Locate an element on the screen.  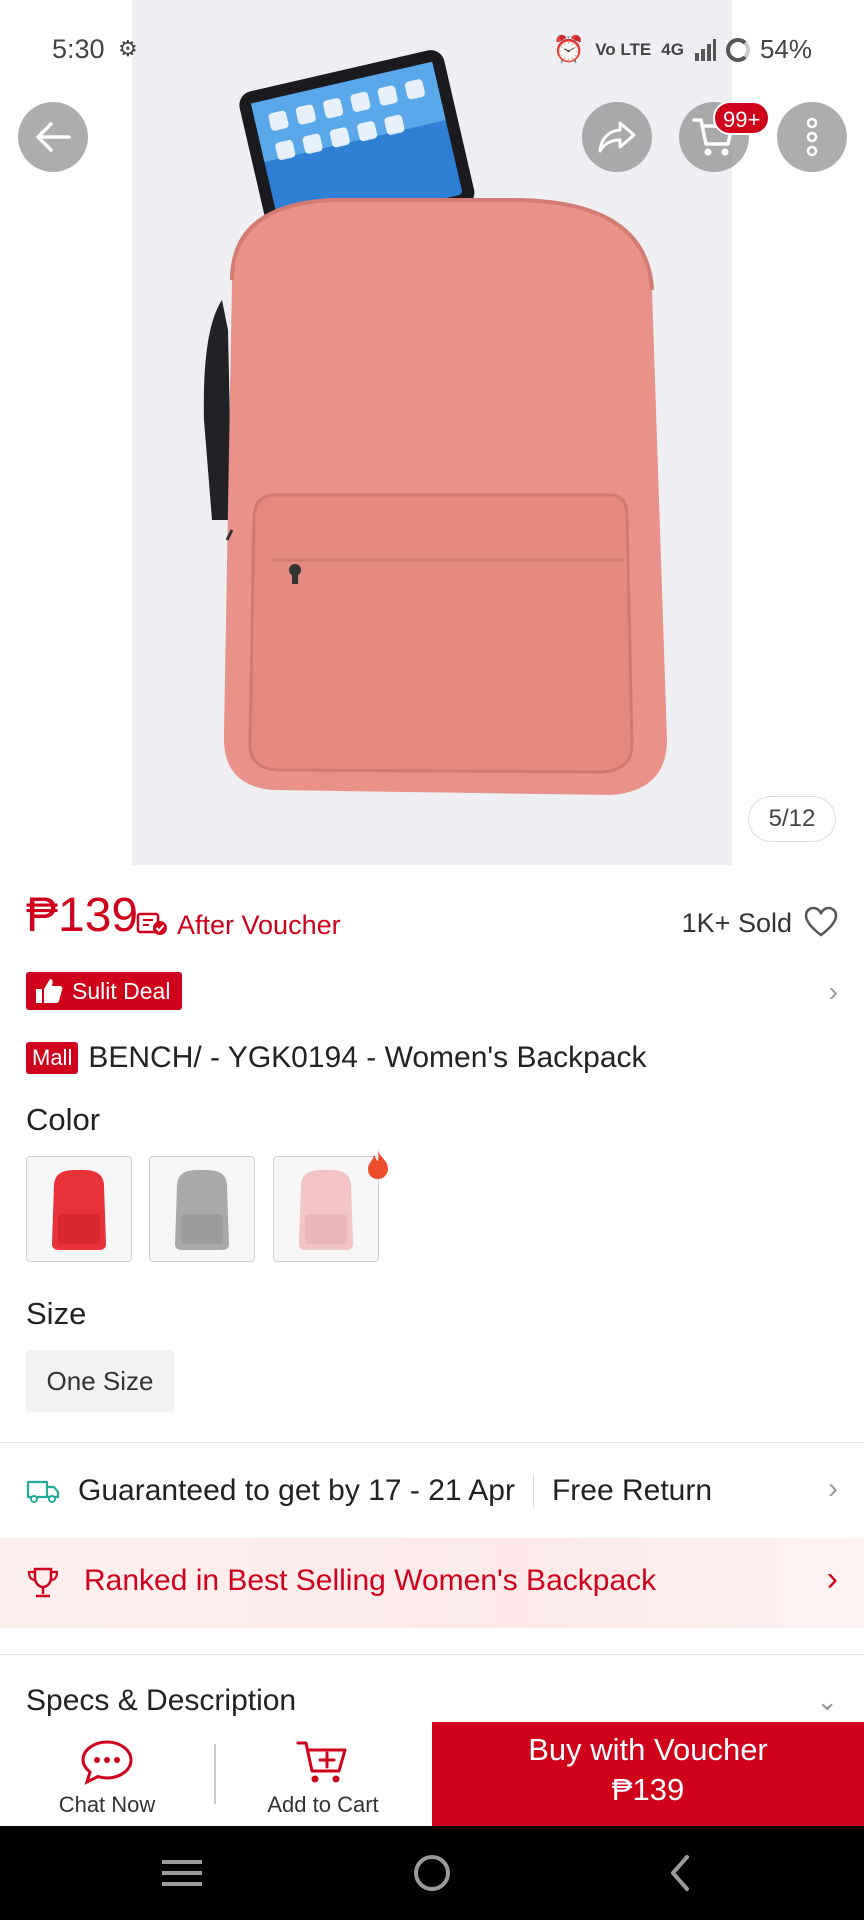
size-label: Size is located at coordinates (56, 1313).